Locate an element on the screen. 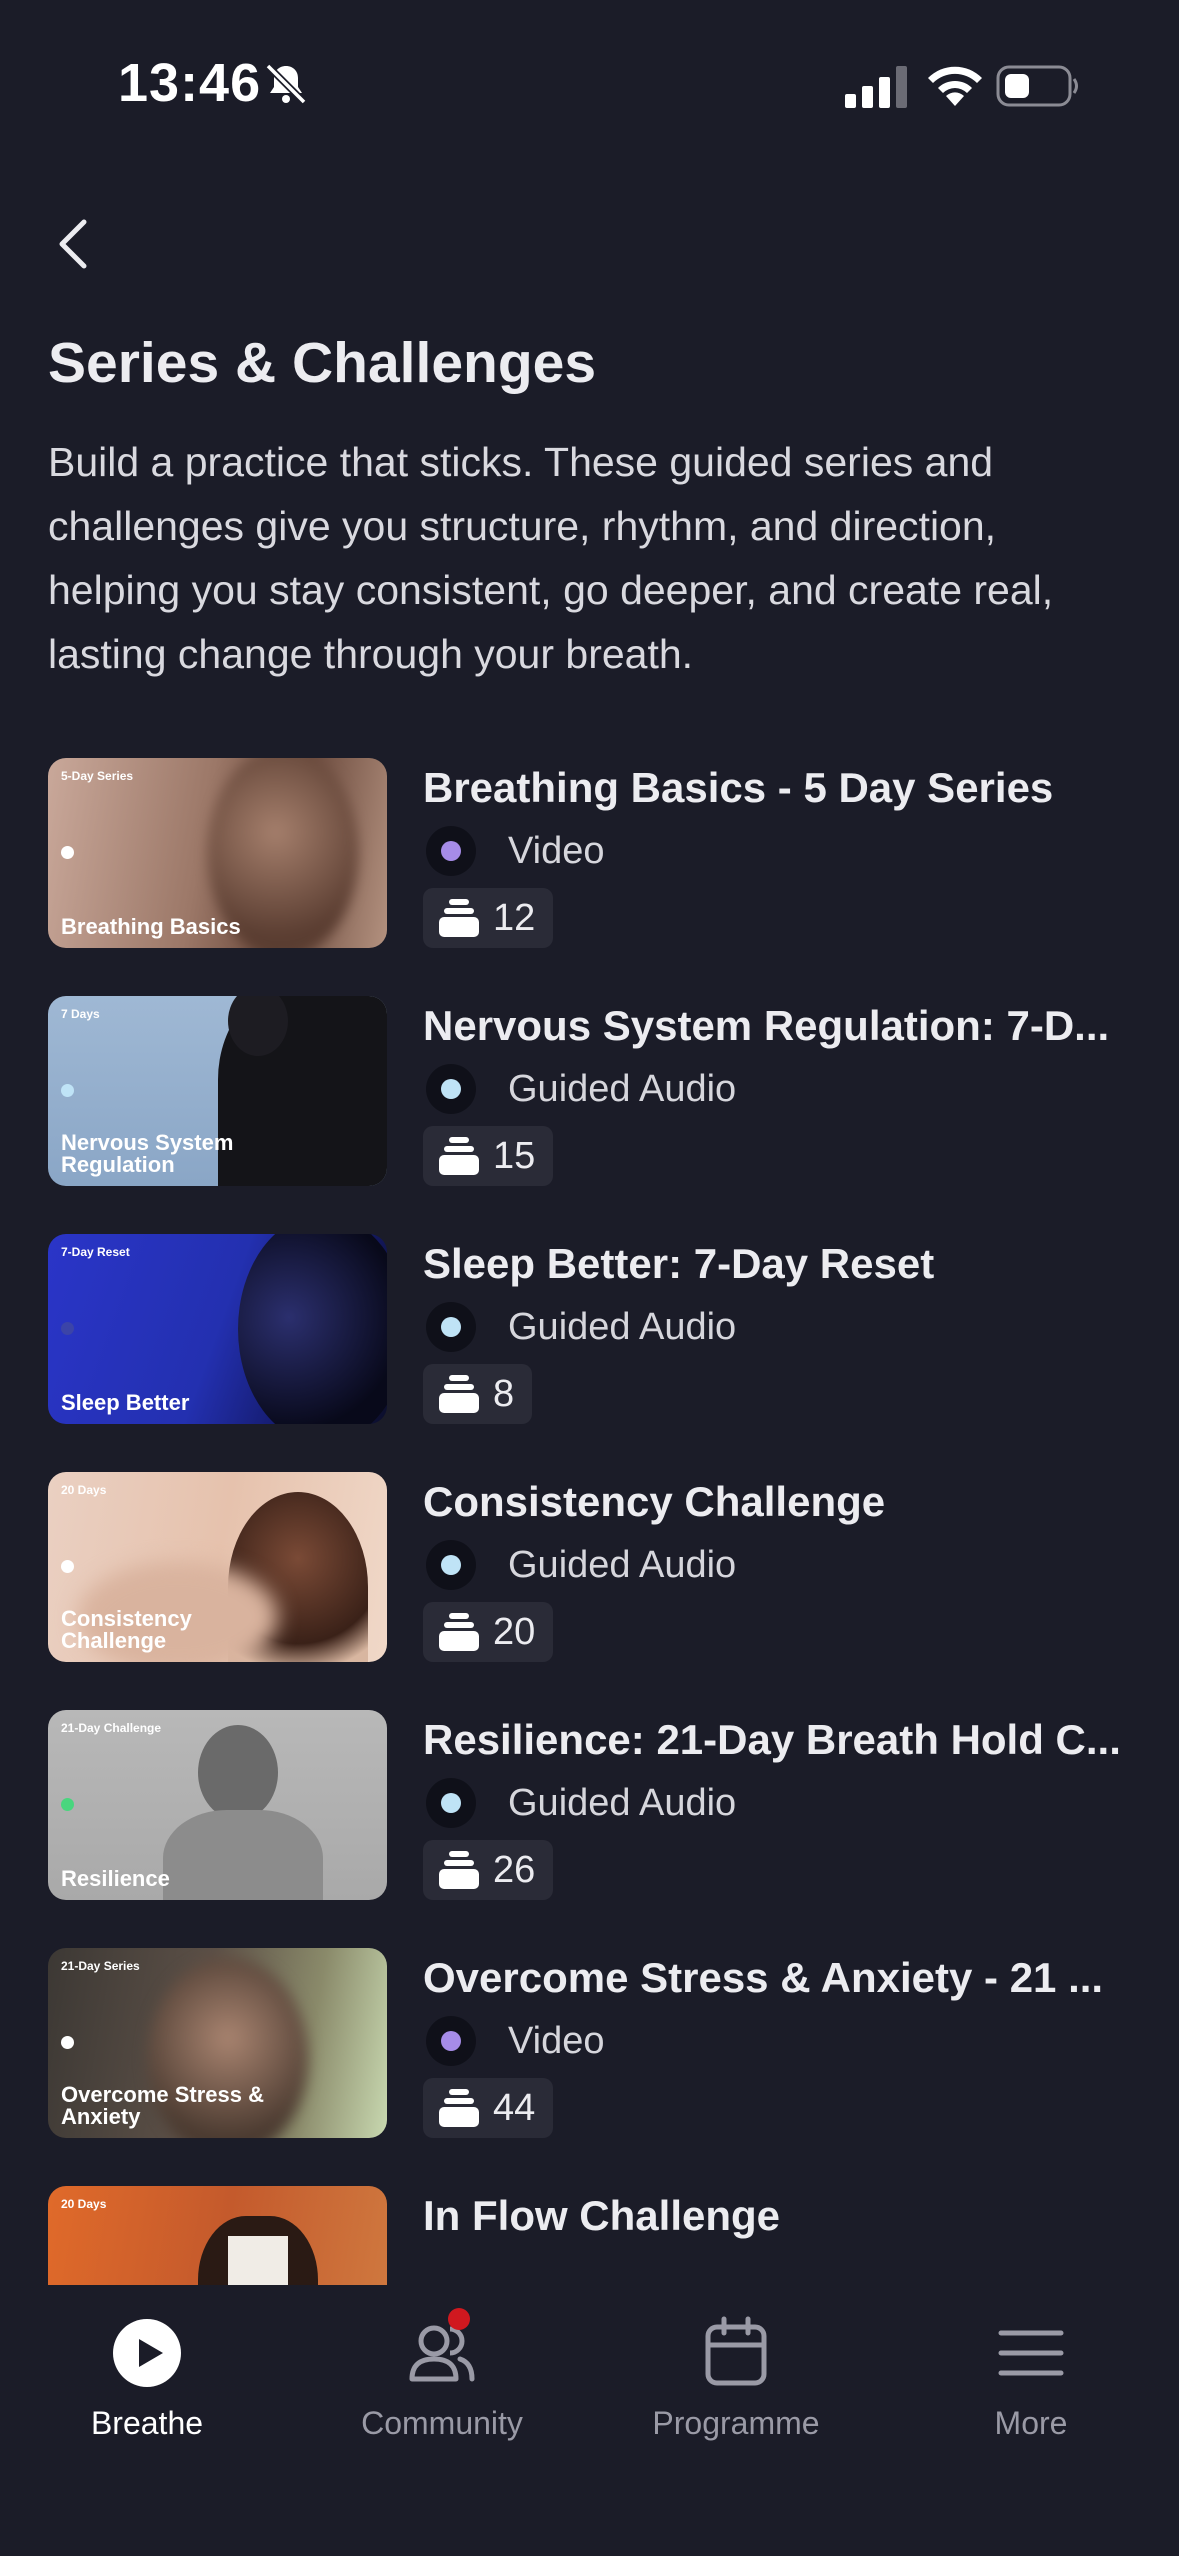 Image resolution: width=1179 pixels, height=2556 pixels. tab-community: Community is located at coordinates (442, 2383).